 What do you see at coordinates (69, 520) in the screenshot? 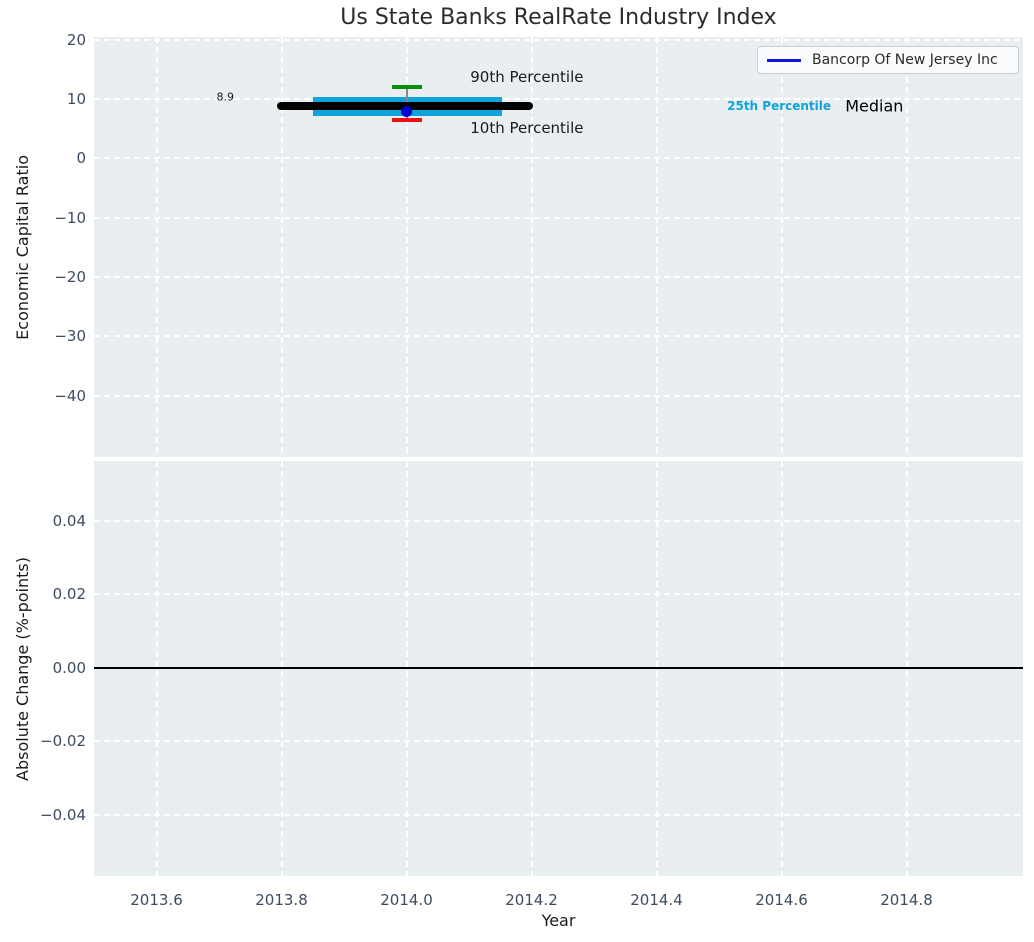
I see `y-tick-label: 0.04` at bounding box center [69, 520].